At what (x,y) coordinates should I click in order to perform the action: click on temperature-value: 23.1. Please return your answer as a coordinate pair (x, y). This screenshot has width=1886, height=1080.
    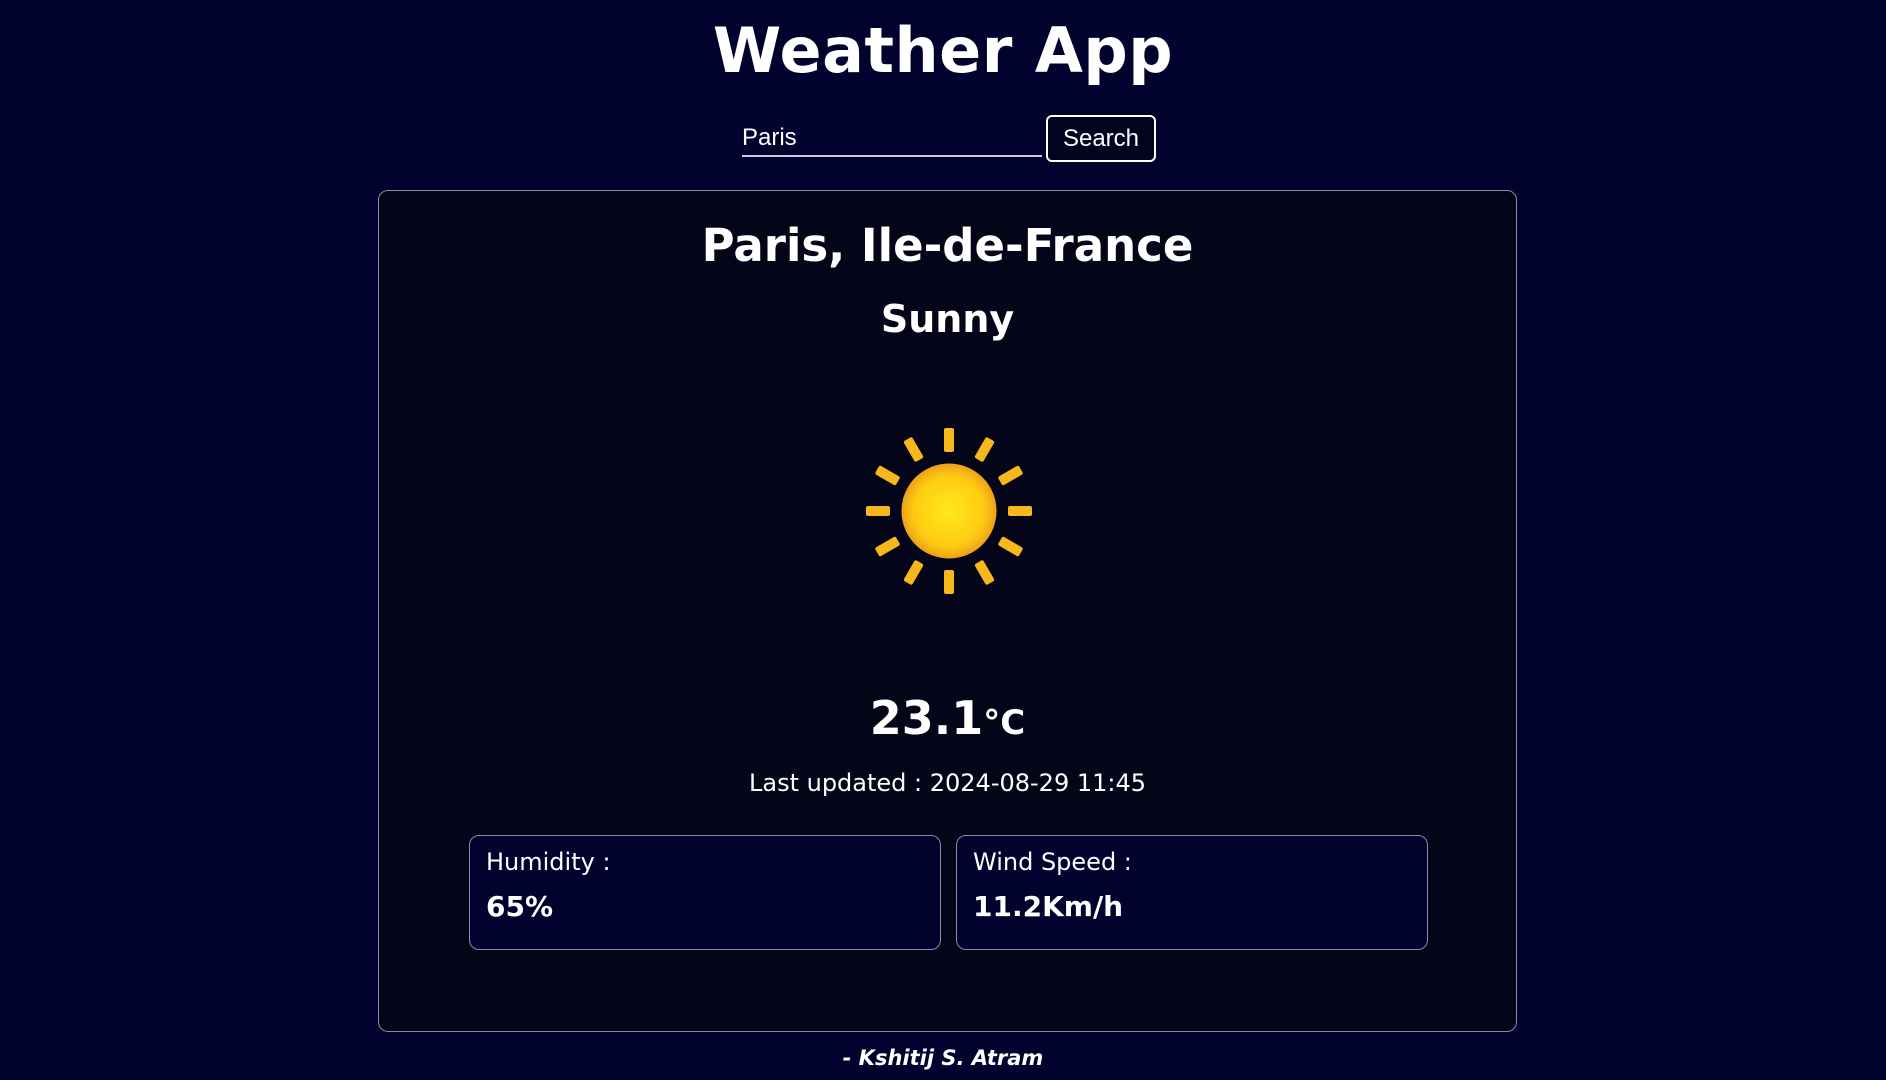
    Looking at the image, I should click on (926, 718).